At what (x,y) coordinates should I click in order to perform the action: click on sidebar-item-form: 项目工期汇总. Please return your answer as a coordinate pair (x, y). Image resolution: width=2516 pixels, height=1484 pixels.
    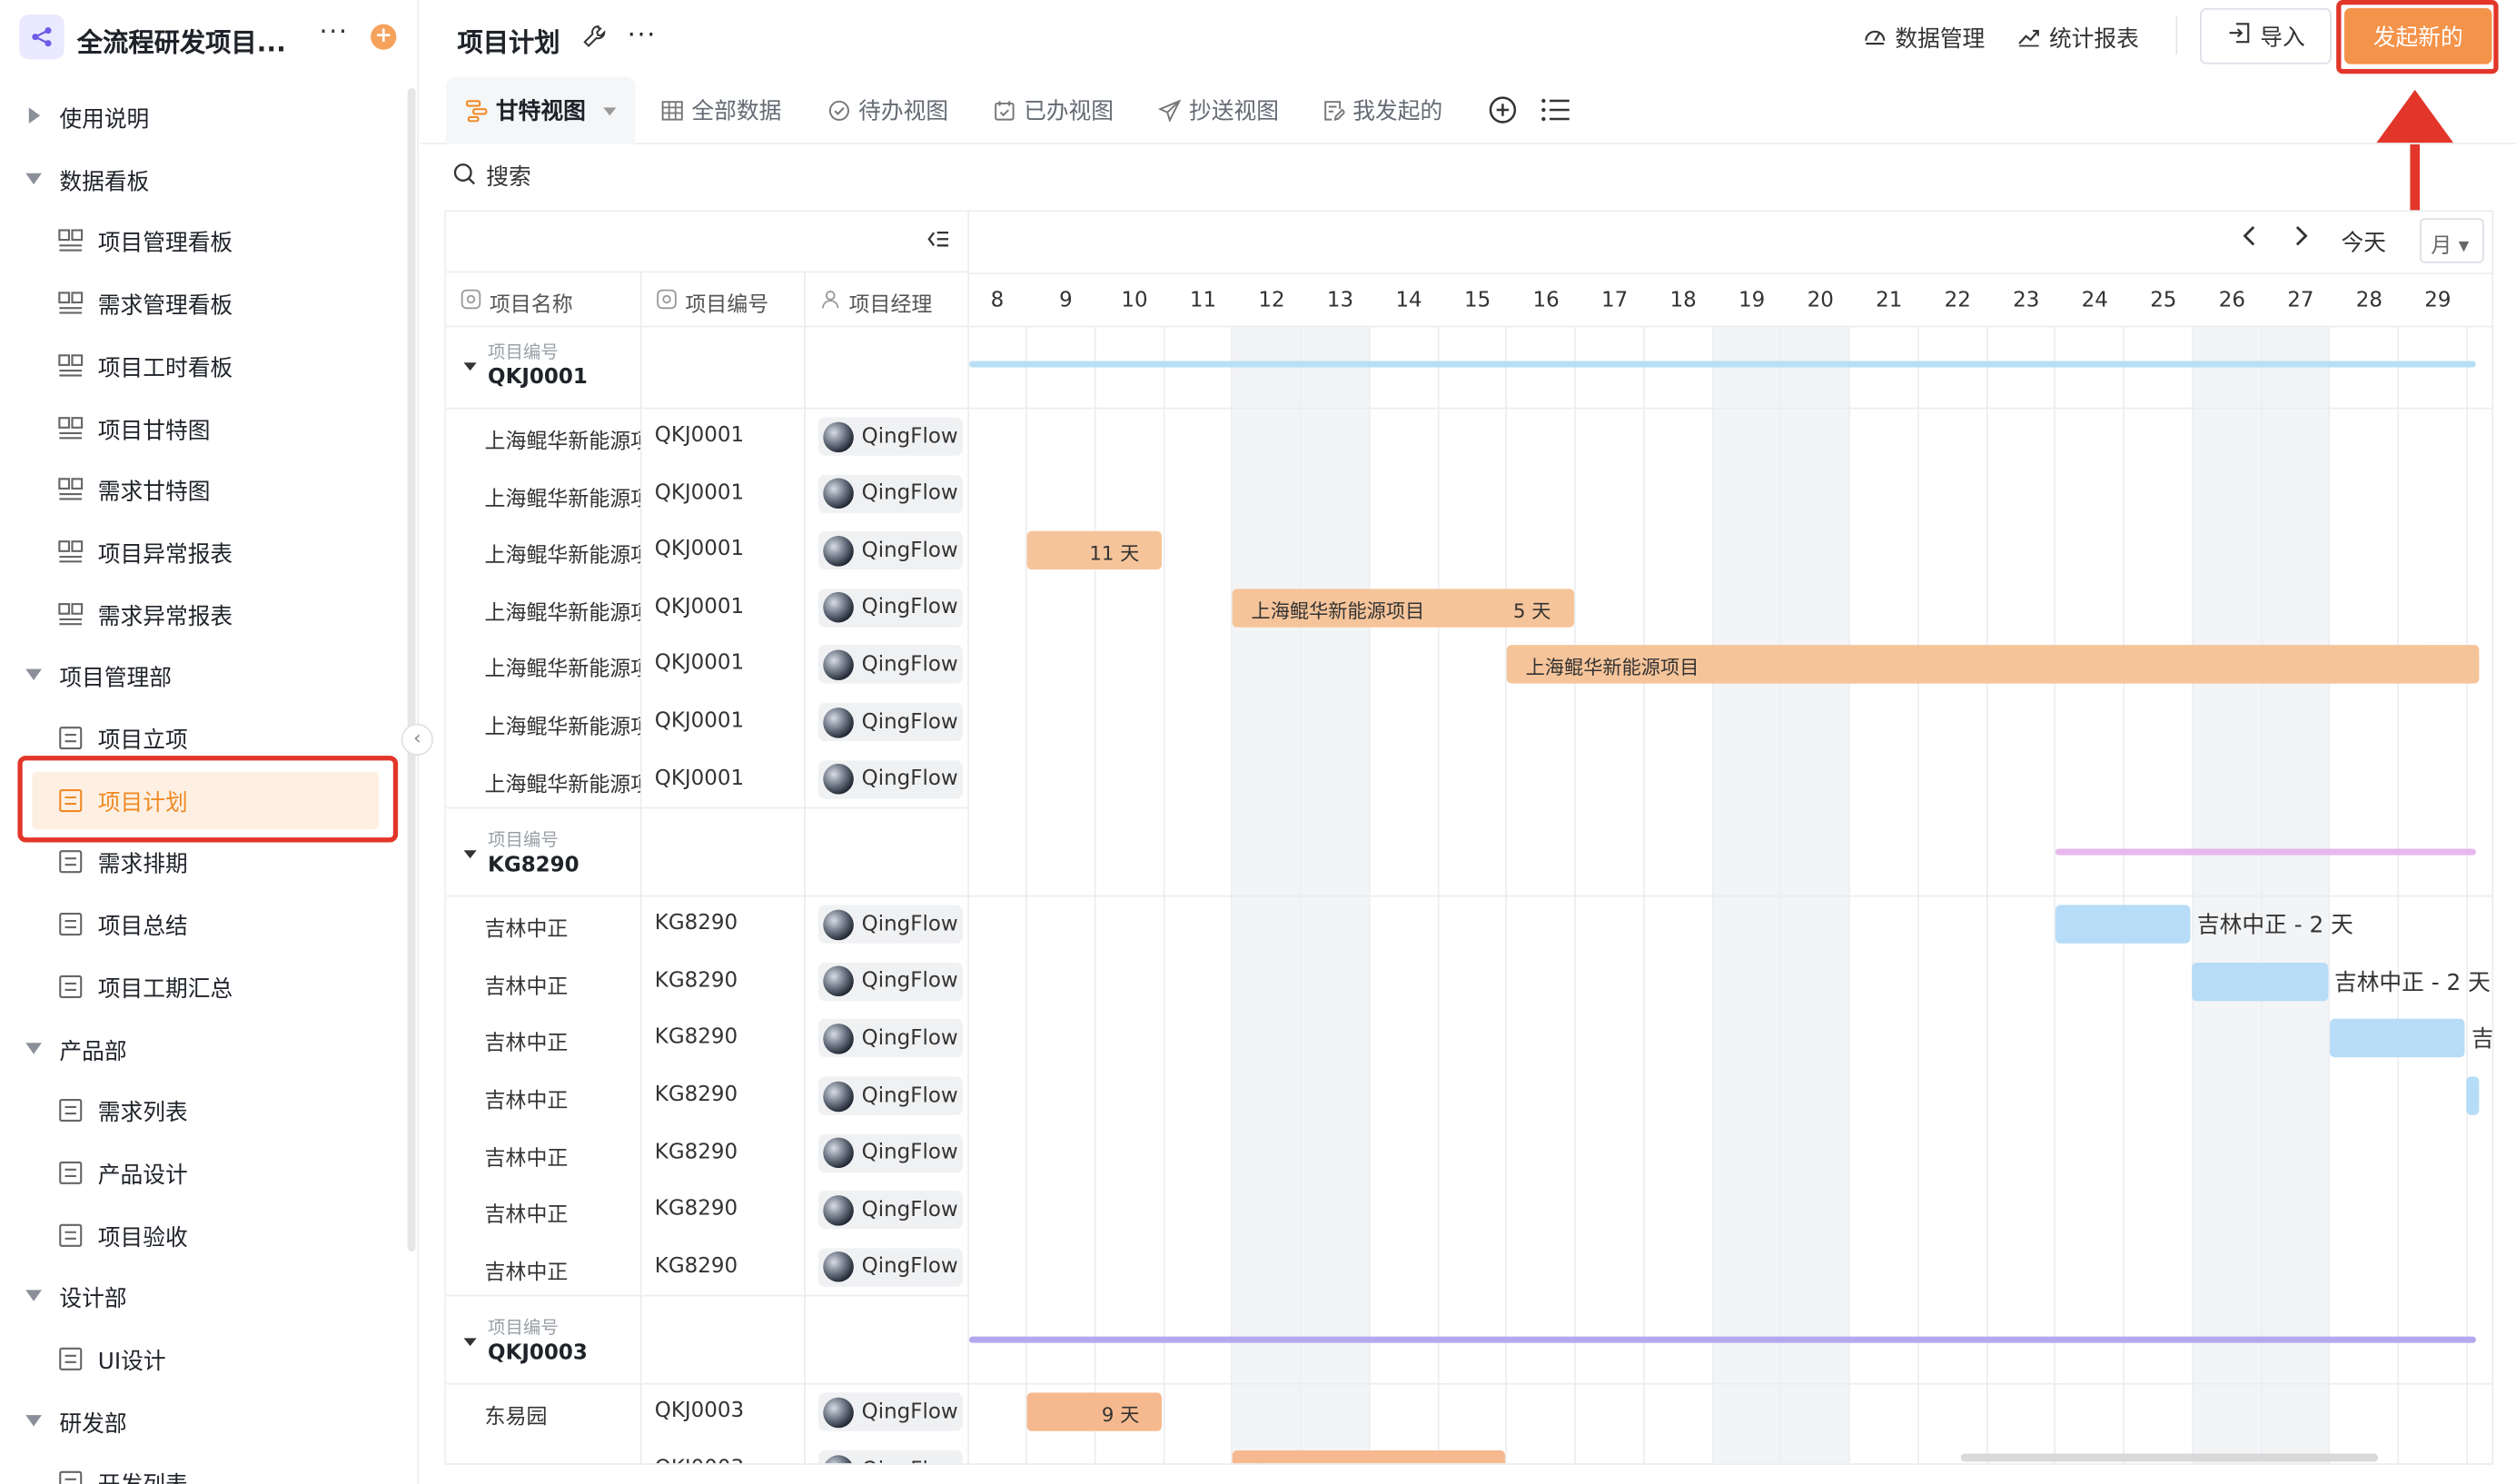
    Looking at the image, I should click on (200, 986).